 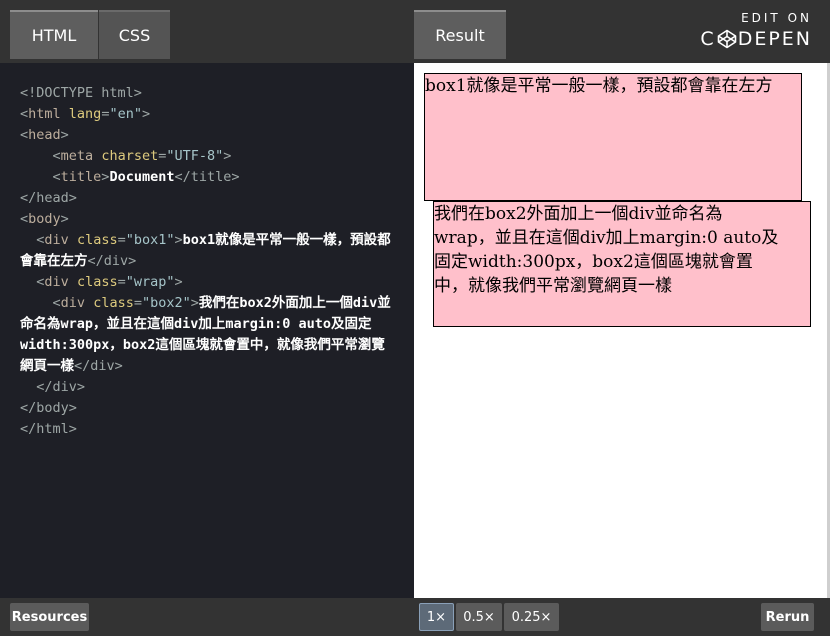 I want to click on zoom-0-25x-button: 0.25×, so click(x=531, y=617).